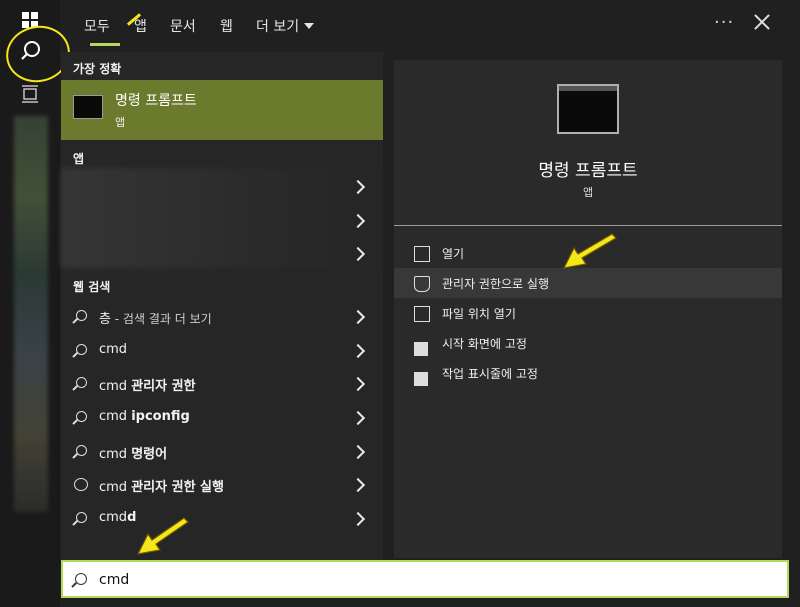 This screenshot has height=607, width=800. I want to click on folder-icon, so click(422, 314).